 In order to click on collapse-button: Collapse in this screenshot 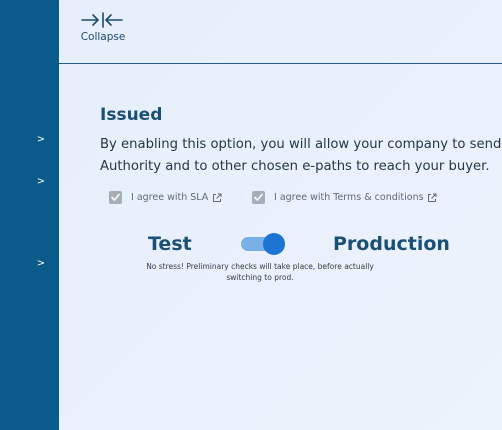, I will do `click(103, 28)`.